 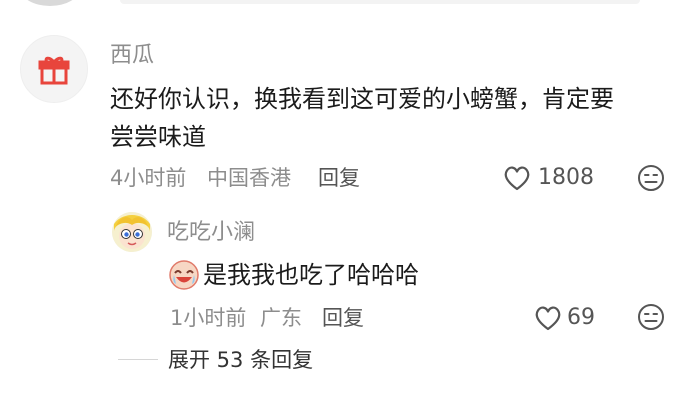 I want to click on reply-username: 吃吃小澜, so click(x=211, y=233).